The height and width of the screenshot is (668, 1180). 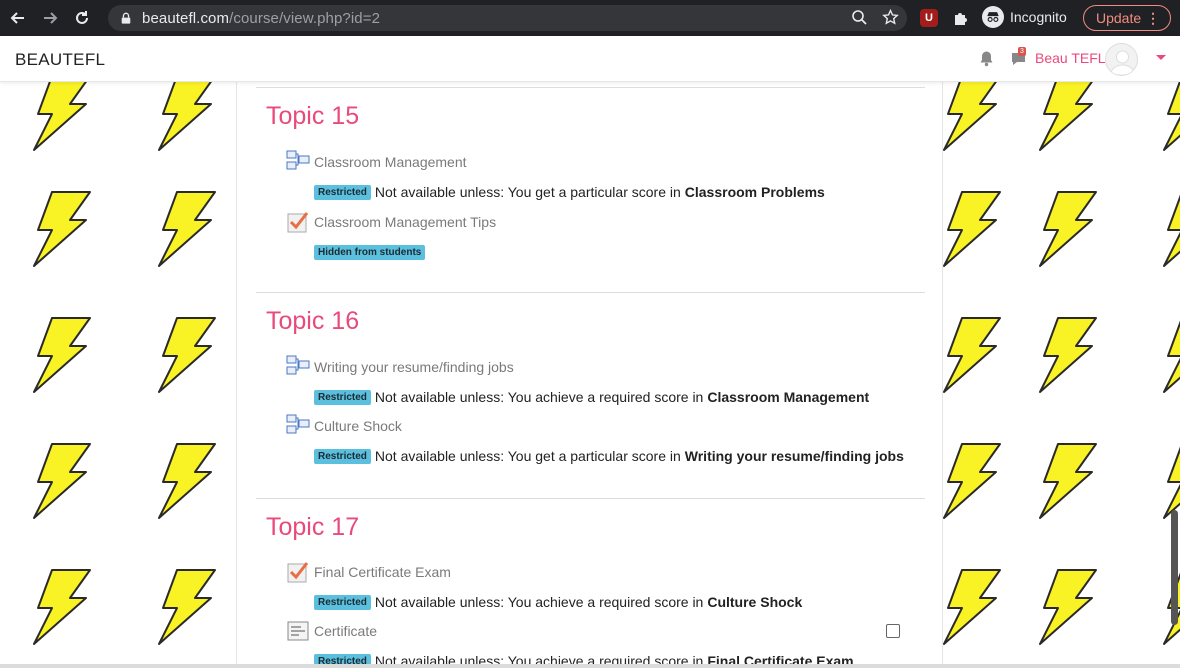 What do you see at coordinates (859, 17) in the screenshot?
I see `zoom-icon` at bounding box center [859, 17].